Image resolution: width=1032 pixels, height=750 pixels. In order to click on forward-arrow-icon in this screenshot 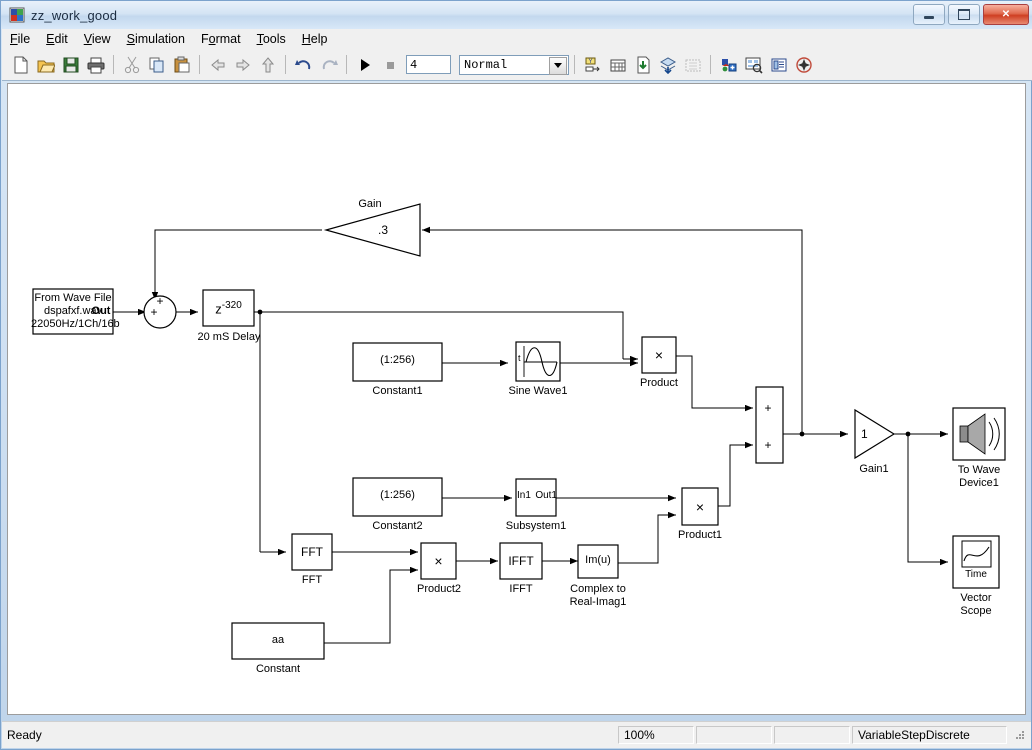, I will do `click(242, 64)`.